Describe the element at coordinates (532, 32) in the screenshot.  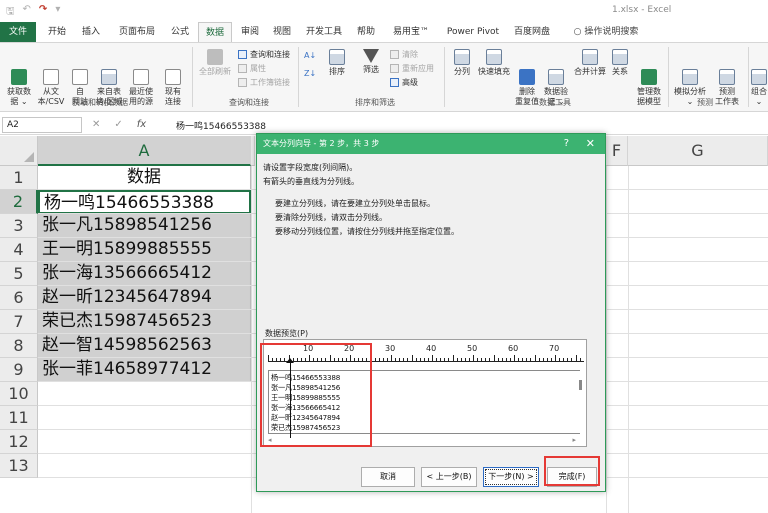
I see `tab-baidu-netdisk: 百度网盘` at that location.